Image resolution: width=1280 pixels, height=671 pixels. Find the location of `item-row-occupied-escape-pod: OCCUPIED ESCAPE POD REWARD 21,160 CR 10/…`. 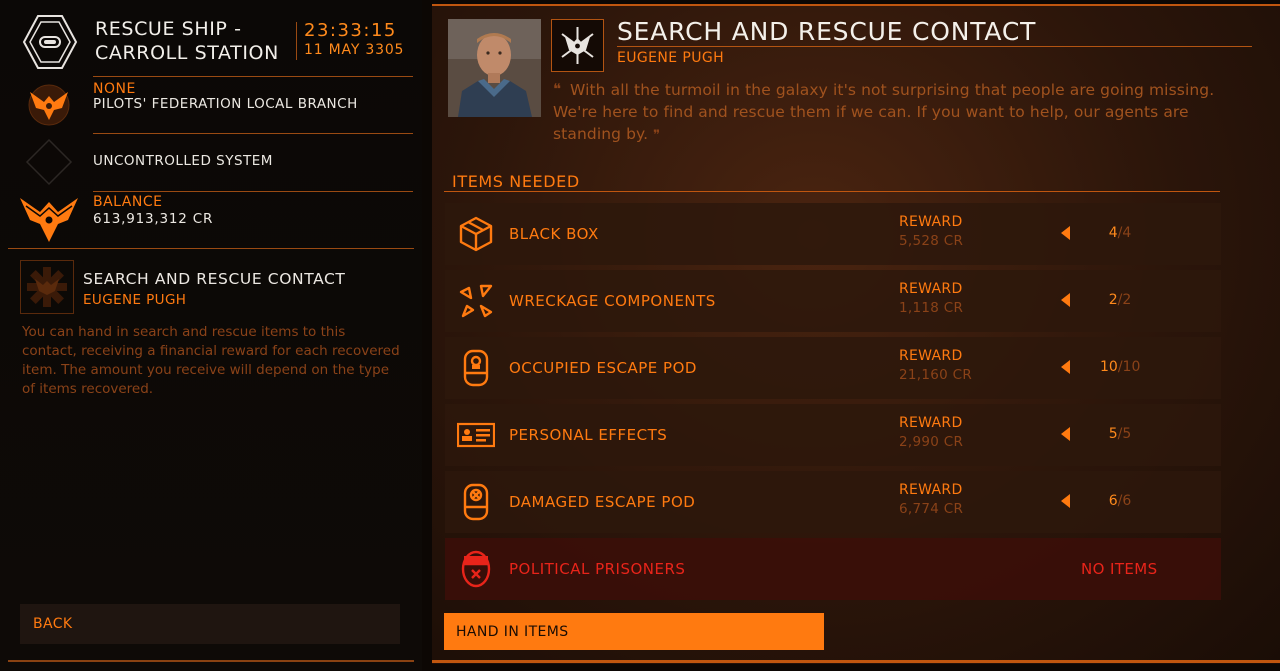

item-row-occupied-escape-pod: OCCUPIED ESCAPE POD REWARD 21,160 CR 10/… is located at coordinates (833, 368).